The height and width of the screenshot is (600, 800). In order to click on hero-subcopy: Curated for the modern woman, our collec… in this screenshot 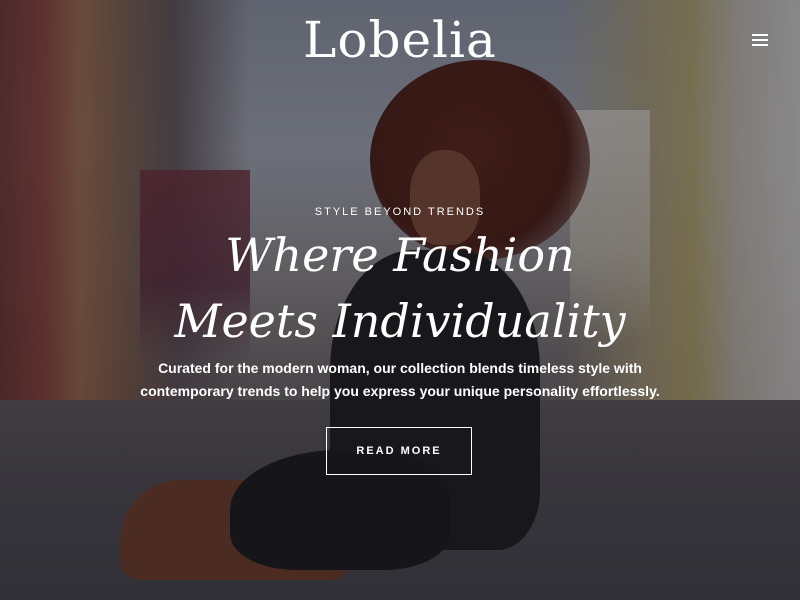, I will do `click(400, 379)`.